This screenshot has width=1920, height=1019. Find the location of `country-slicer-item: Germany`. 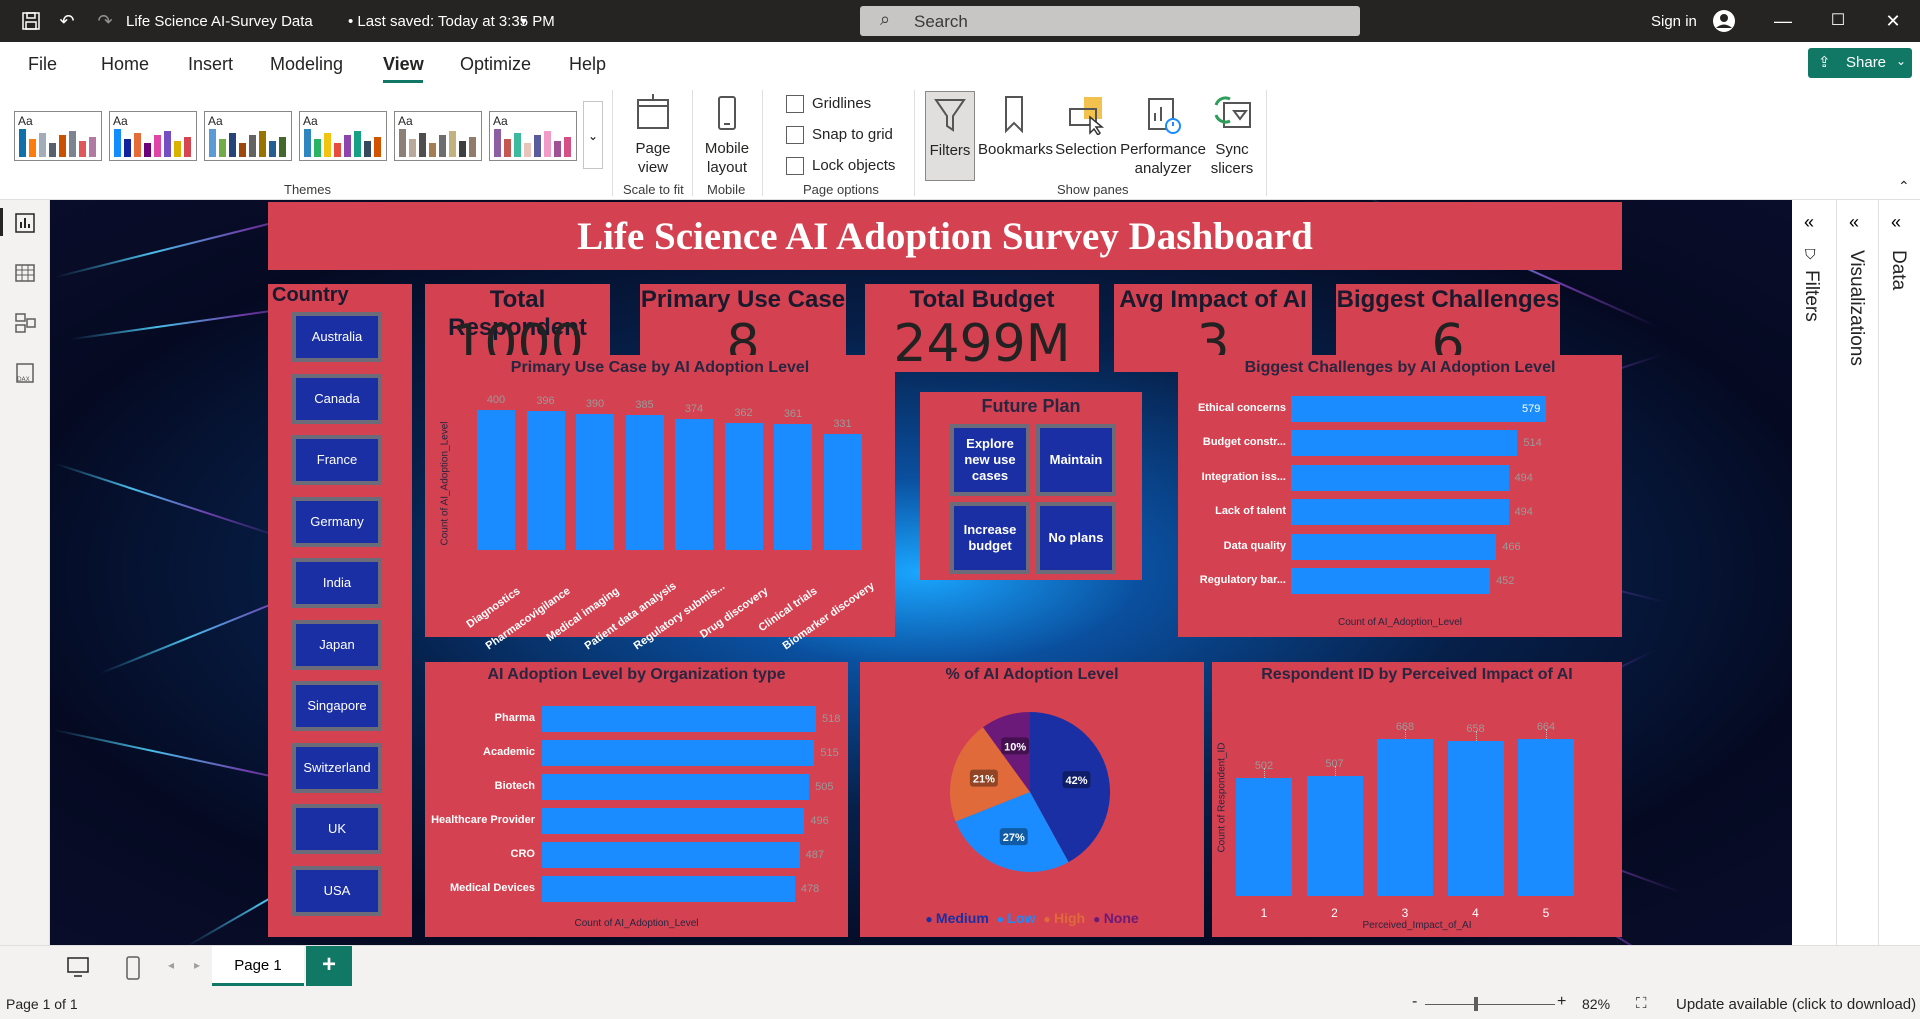

country-slicer-item: Germany is located at coordinates (337, 521).